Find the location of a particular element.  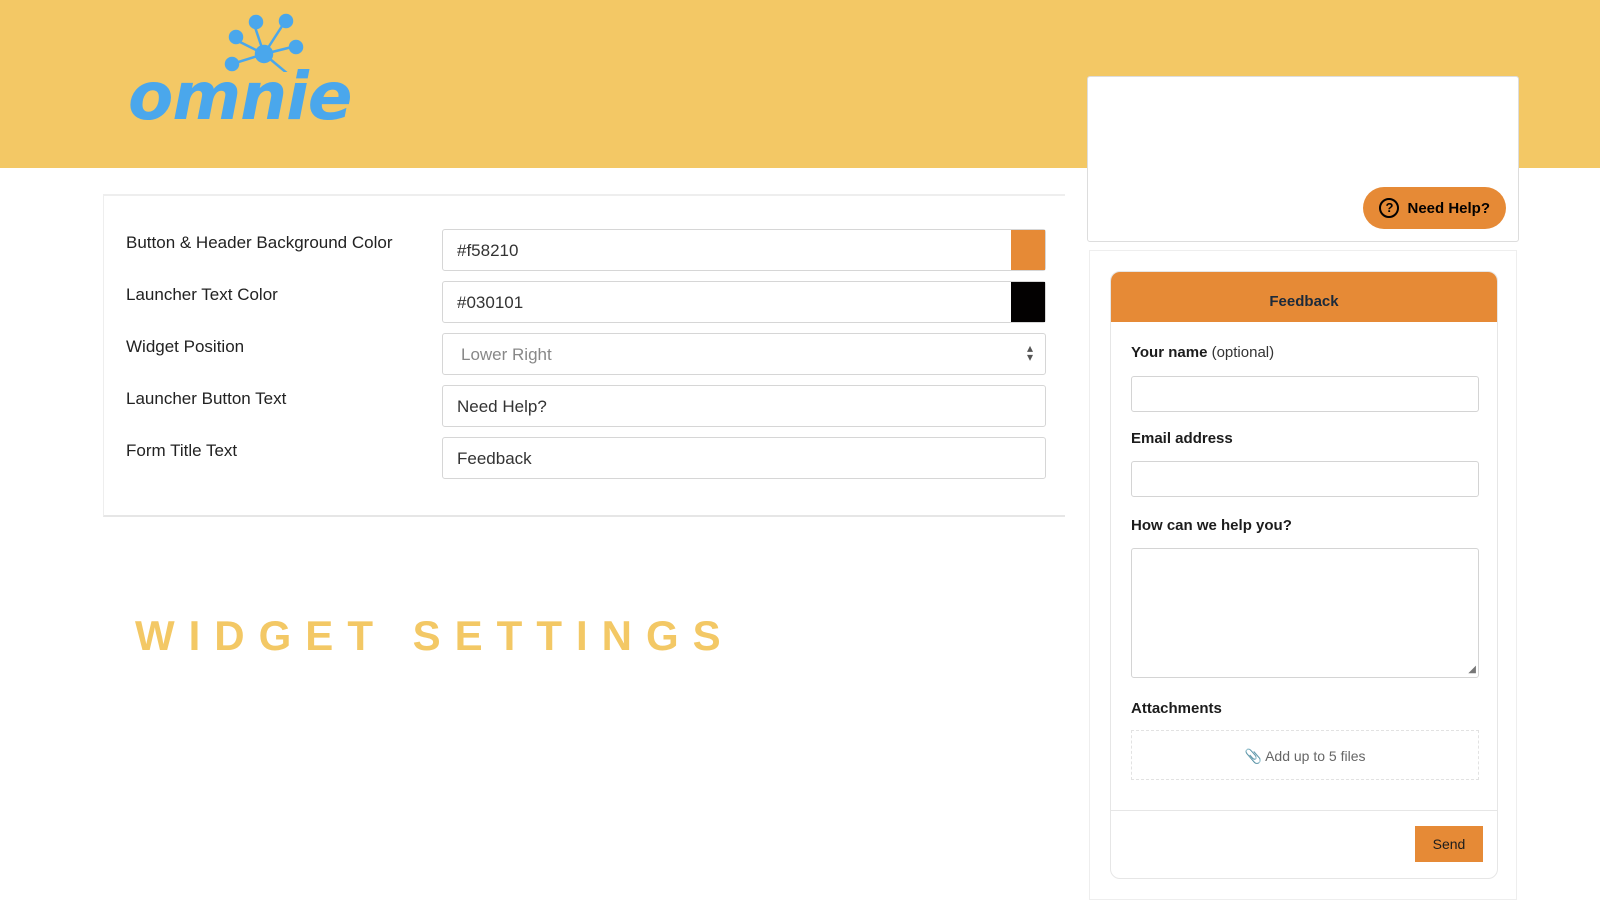

launcher-text-input: Need Help? is located at coordinates (744, 406).